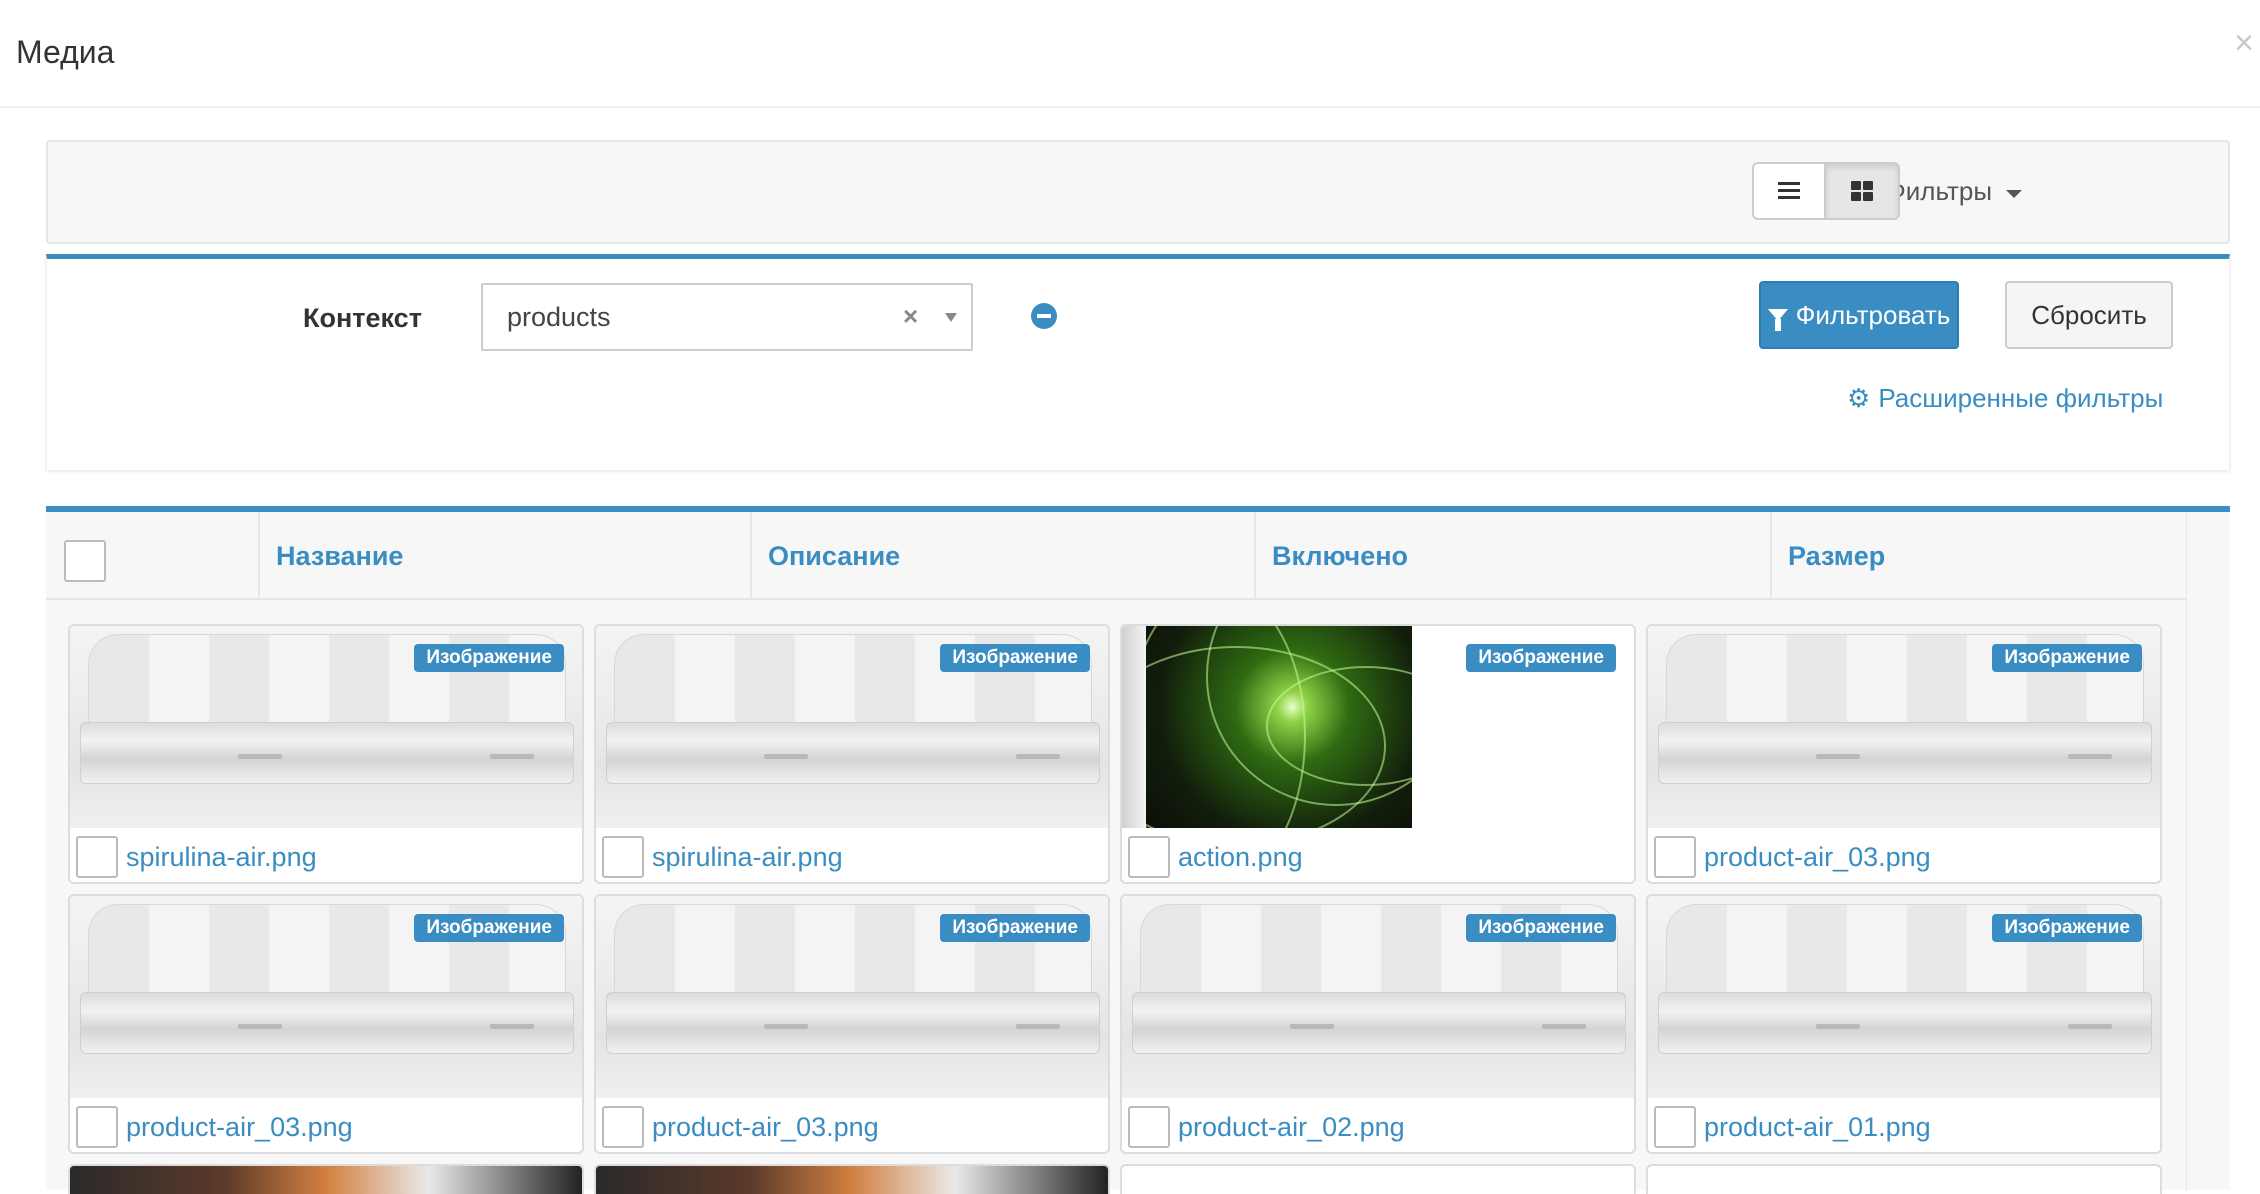 This screenshot has height=1194, width=2260. What do you see at coordinates (1240, 857) in the screenshot?
I see `file-name-link: action.png` at bounding box center [1240, 857].